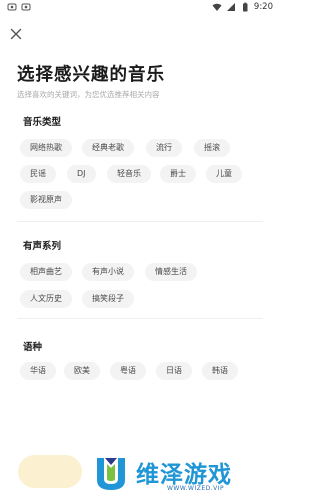  What do you see at coordinates (46, 272) in the screenshot?
I see `chip-audio-series: 相声曲艺` at bounding box center [46, 272].